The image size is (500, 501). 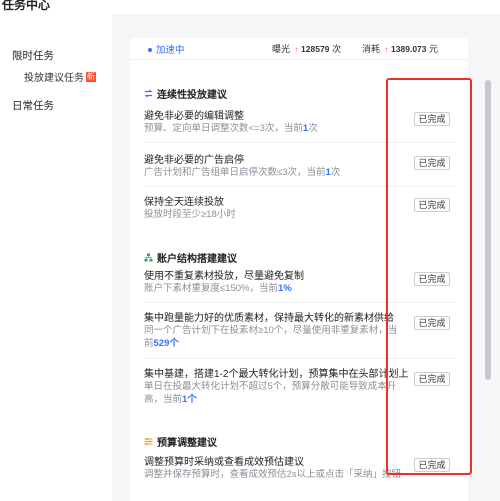 What do you see at coordinates (54, 78) in the screenshot?
I see `sidebar-item-label: 投放建议任务` at bounding box center [54, 78].